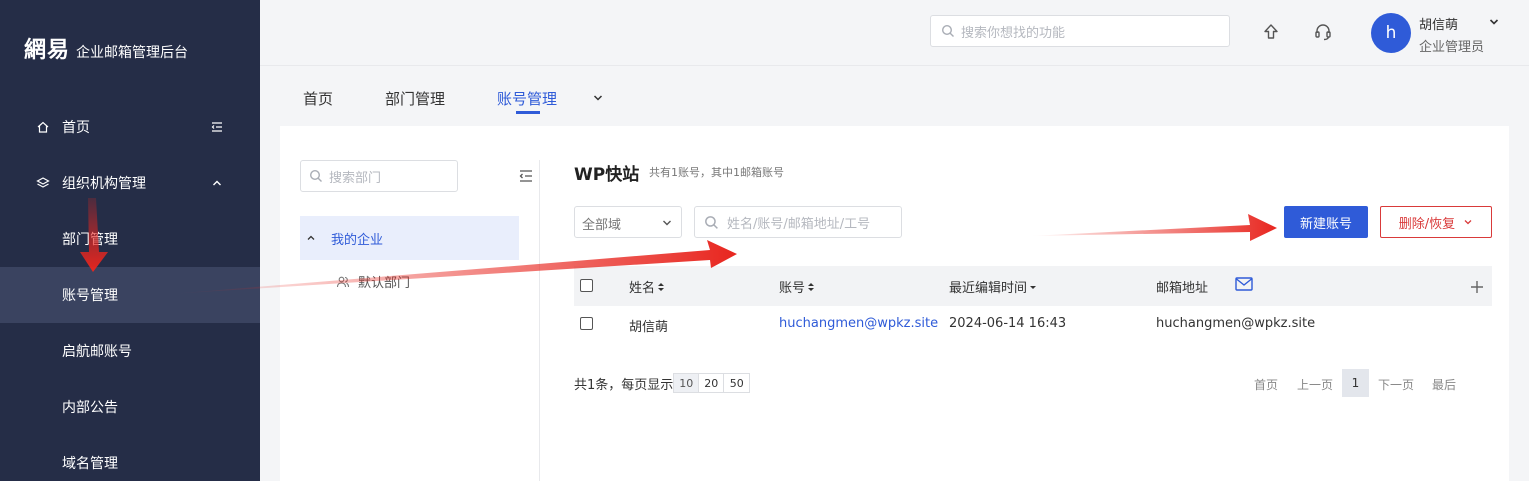 This screenshot has height=481, width=1529. What do you see at coordinates (343, 281) in the screenshot?
I see `user-group-icon` at bounding box center [343, 281].